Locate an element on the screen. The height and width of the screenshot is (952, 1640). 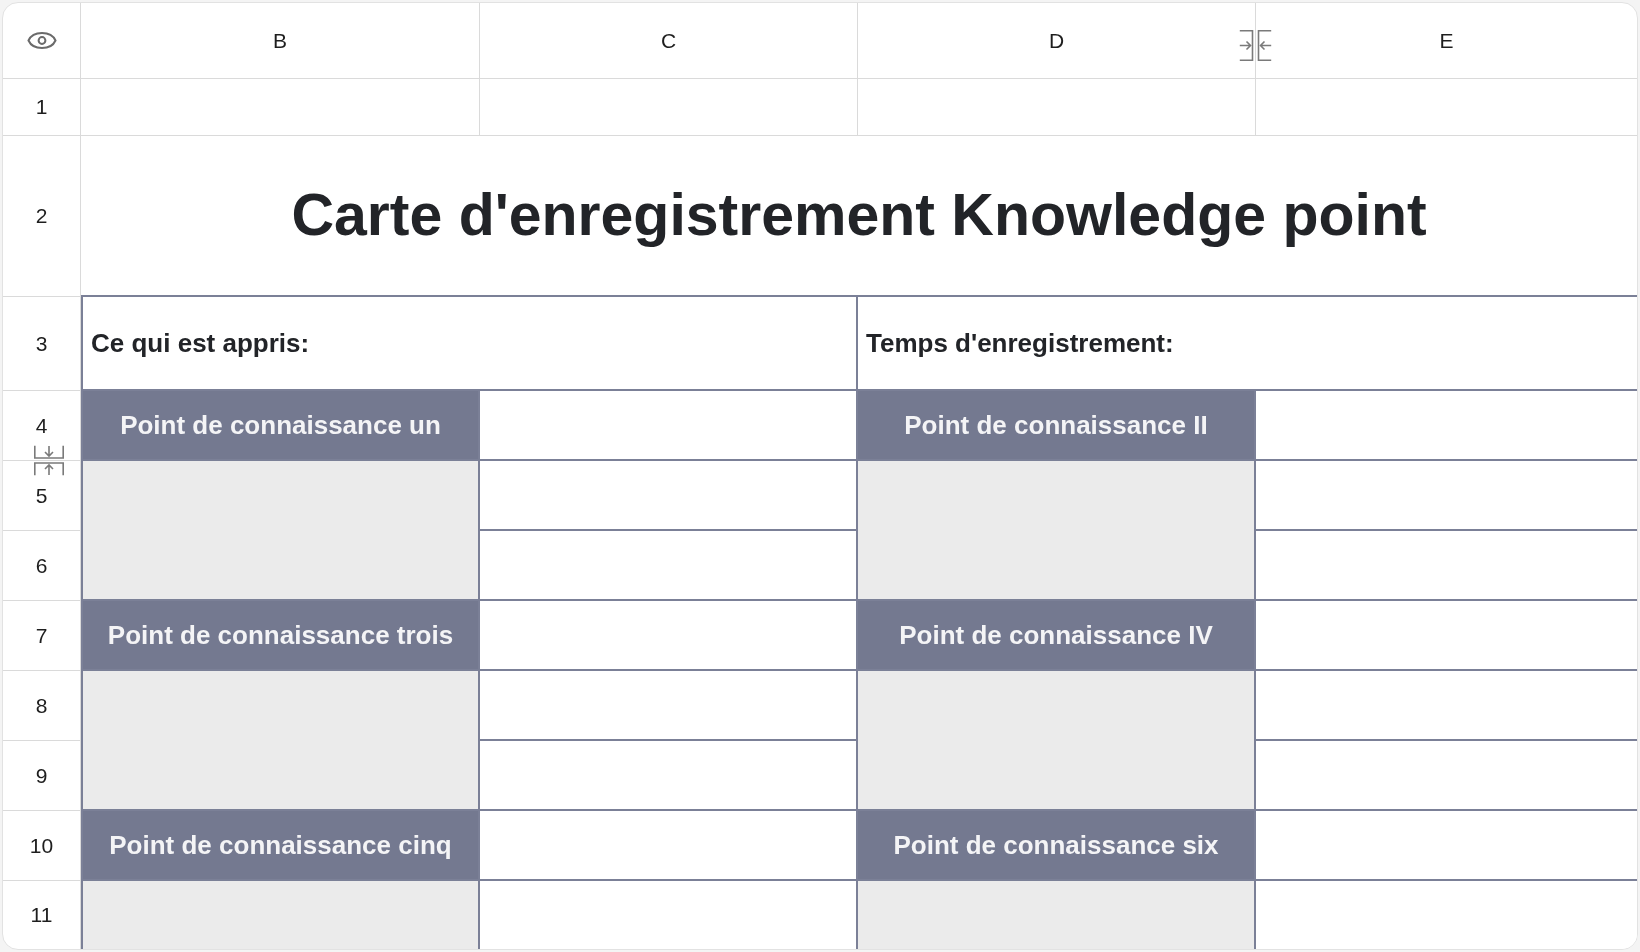
header-cell: Point de connaissance cinq is located at coordinates (280, 846).